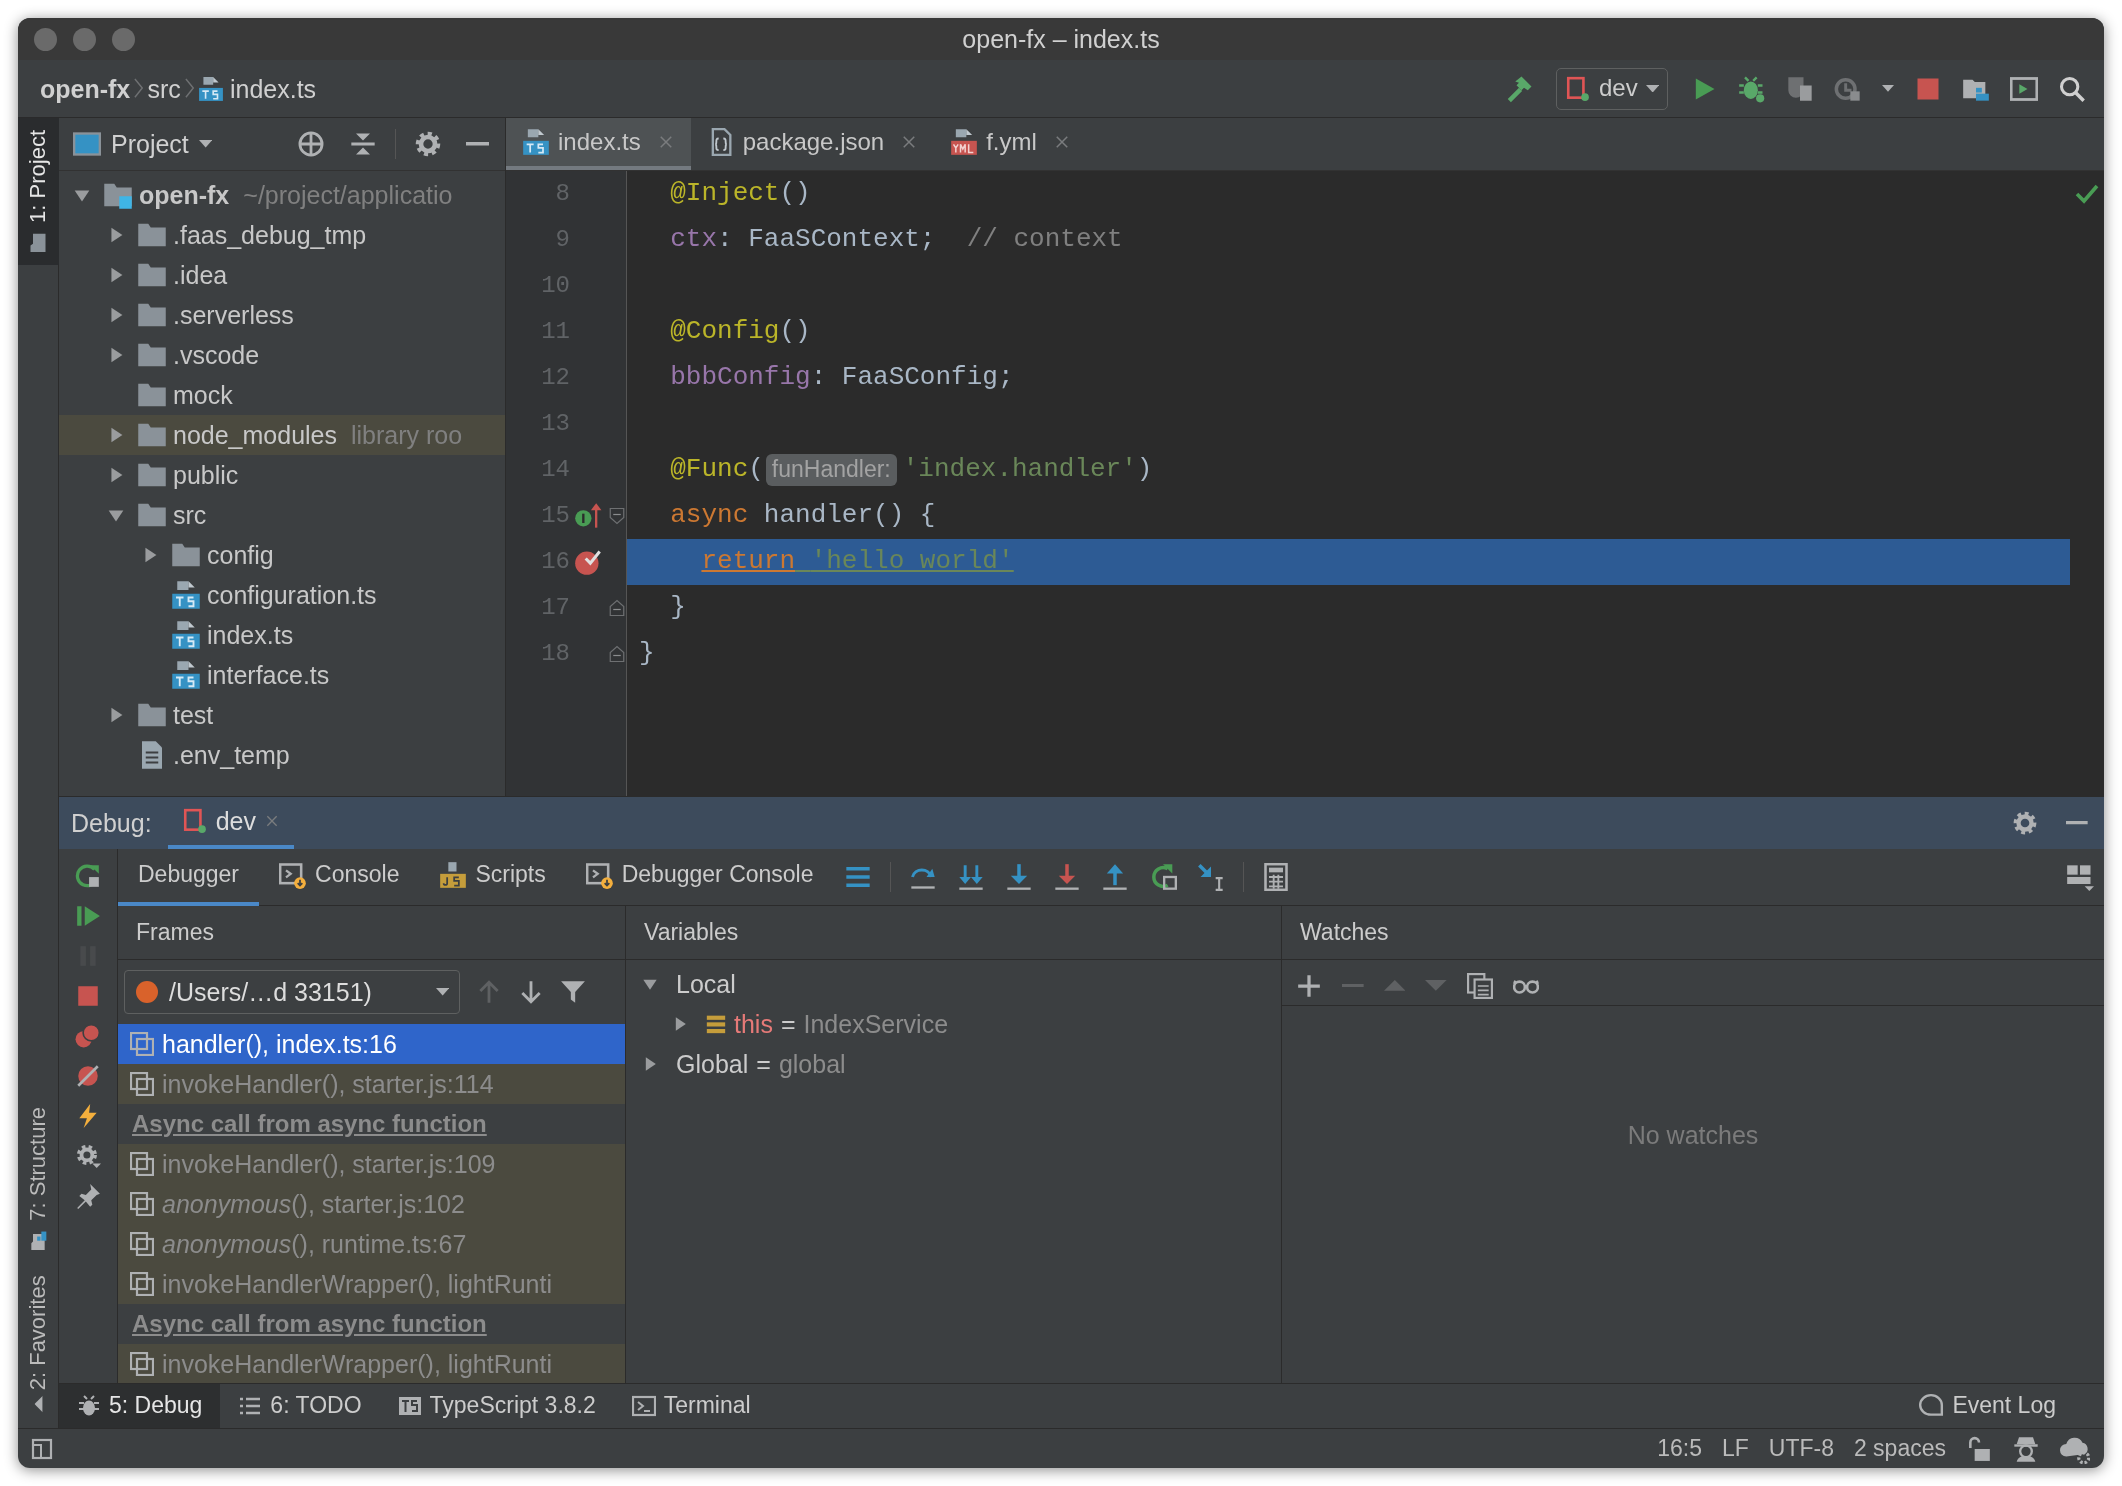 The width and height of the screenshot is (2122, 1486). Describe the element at coordinates (1275, 877) in the screenshot. I see `calculator-icon` at that location.